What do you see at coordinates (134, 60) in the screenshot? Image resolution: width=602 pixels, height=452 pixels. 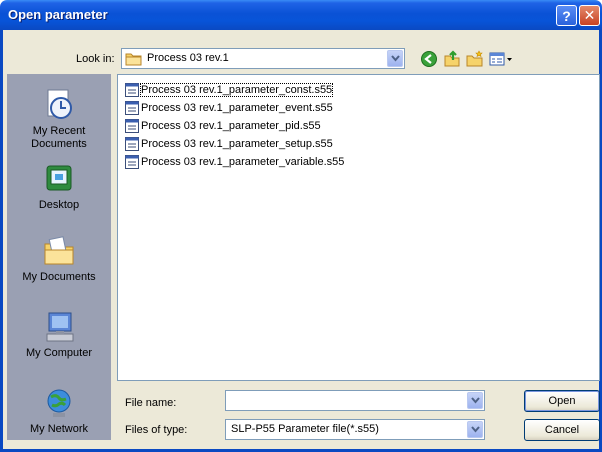 I see `folder-icon` at bounding box center [134, 60].